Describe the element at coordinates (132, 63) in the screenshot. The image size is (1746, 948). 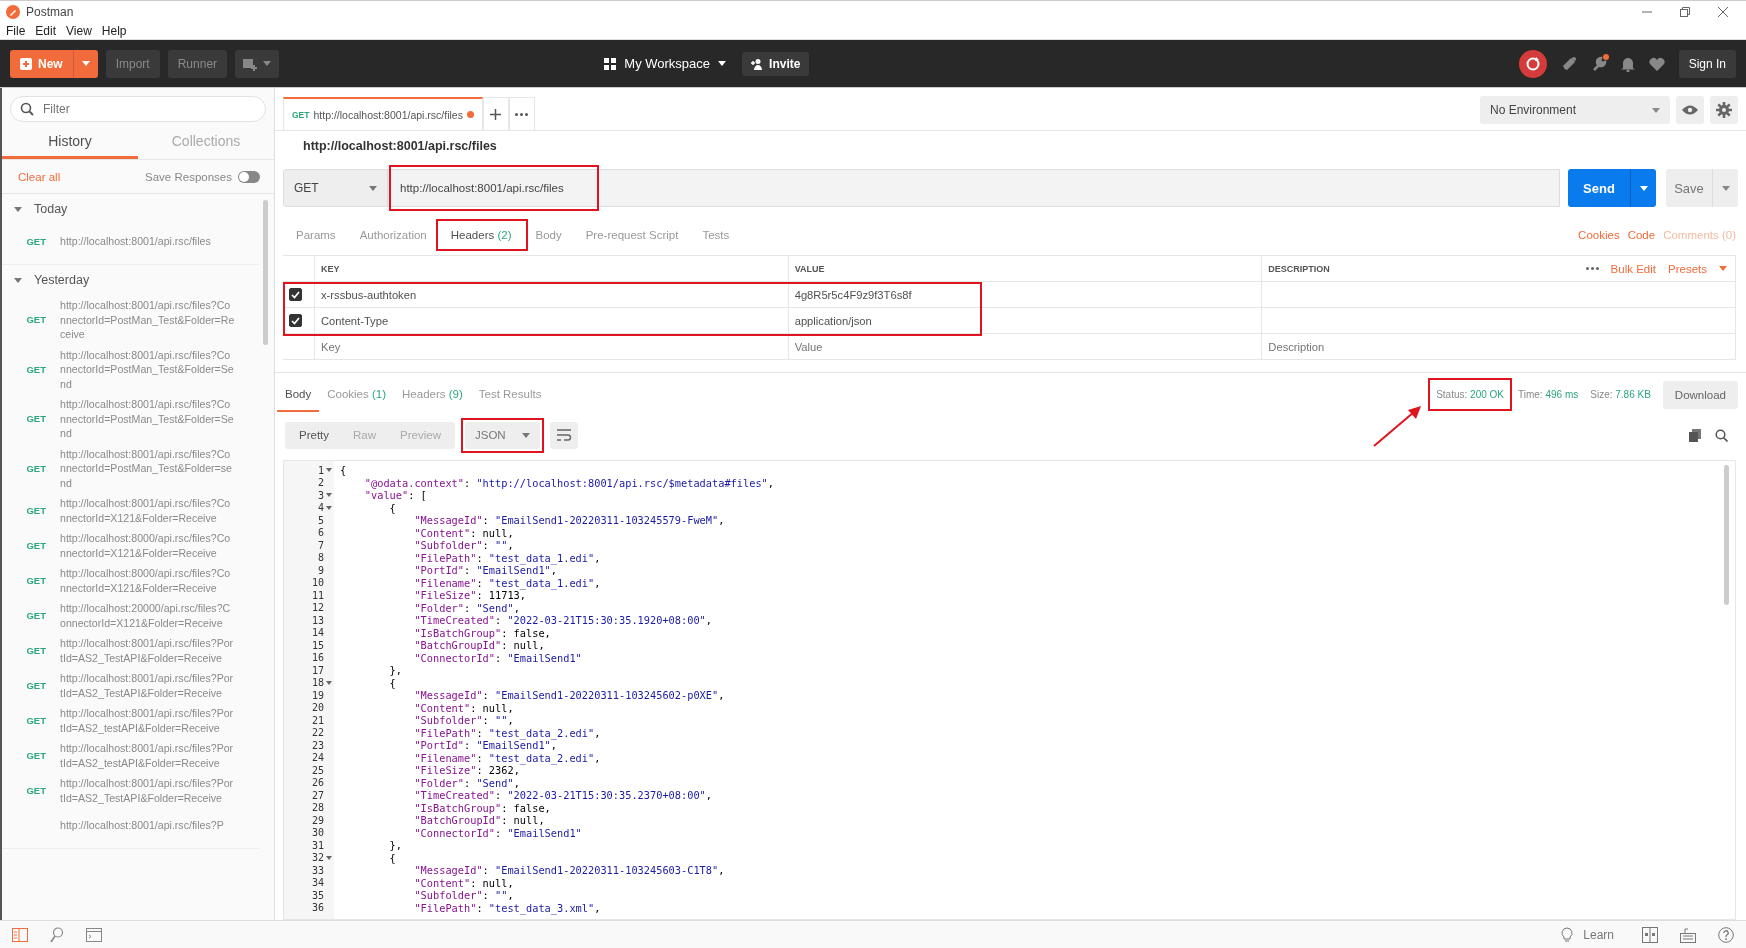
I see `toolbar-button: Import` at that location.